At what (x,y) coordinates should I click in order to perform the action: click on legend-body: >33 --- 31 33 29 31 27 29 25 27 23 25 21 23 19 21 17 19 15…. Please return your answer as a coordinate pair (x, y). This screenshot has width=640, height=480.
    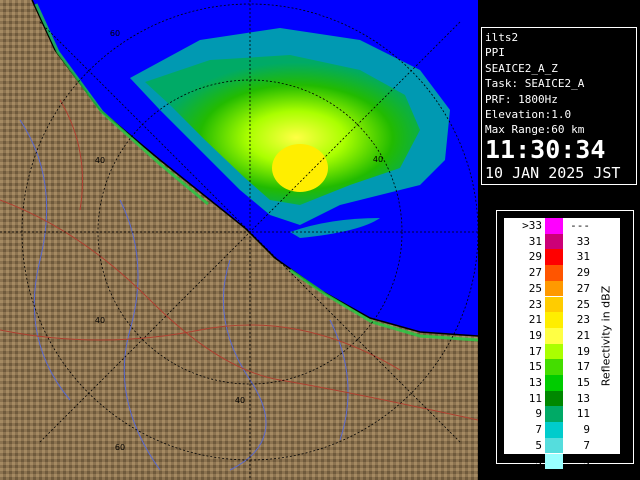
    Looking at the image, I should click on (562, 343).